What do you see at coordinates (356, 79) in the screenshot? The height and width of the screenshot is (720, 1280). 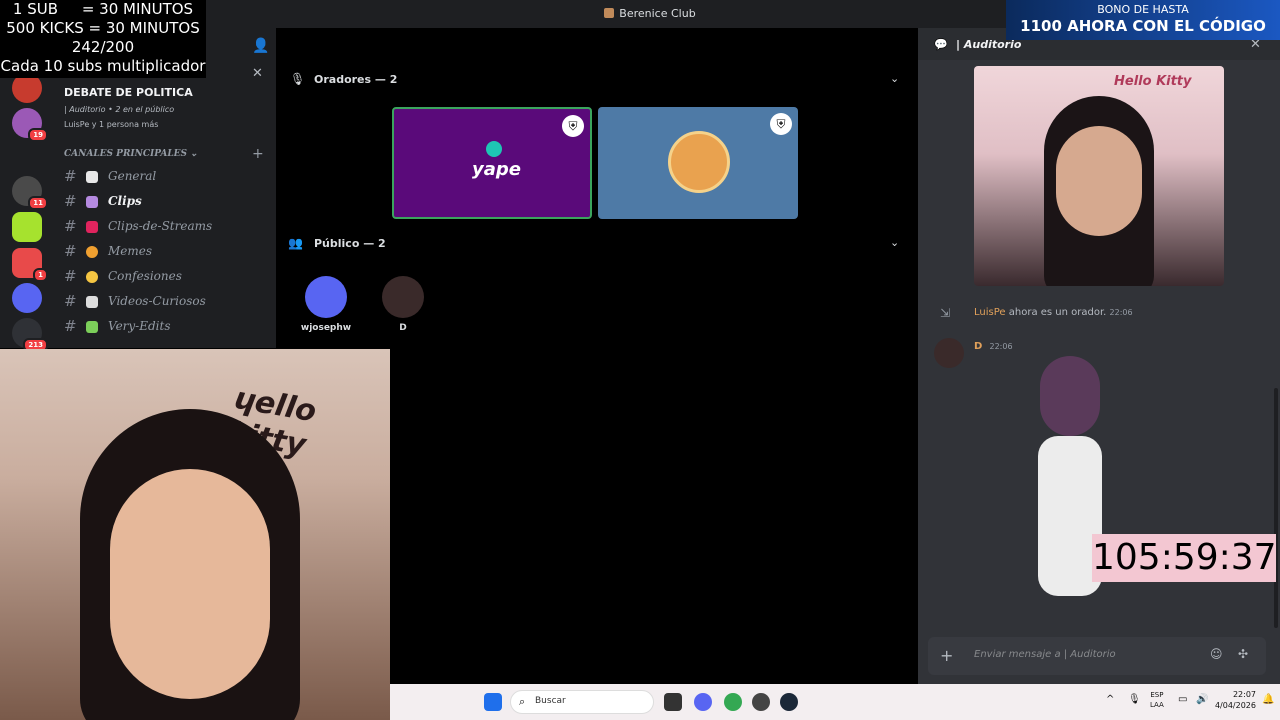 I see `speakers-title: Oradores — 2` at bounding box center [356, 79].